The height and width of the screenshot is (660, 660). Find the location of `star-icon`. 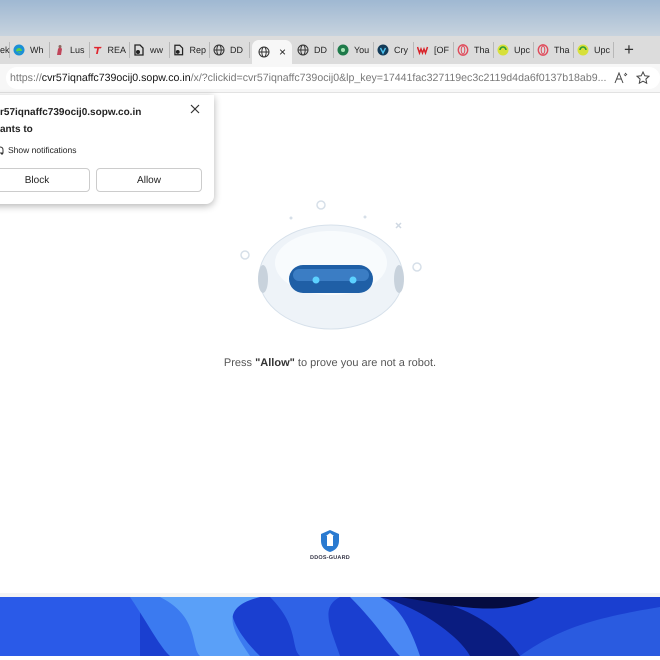

star-icon is located at coordinates (643, 78).